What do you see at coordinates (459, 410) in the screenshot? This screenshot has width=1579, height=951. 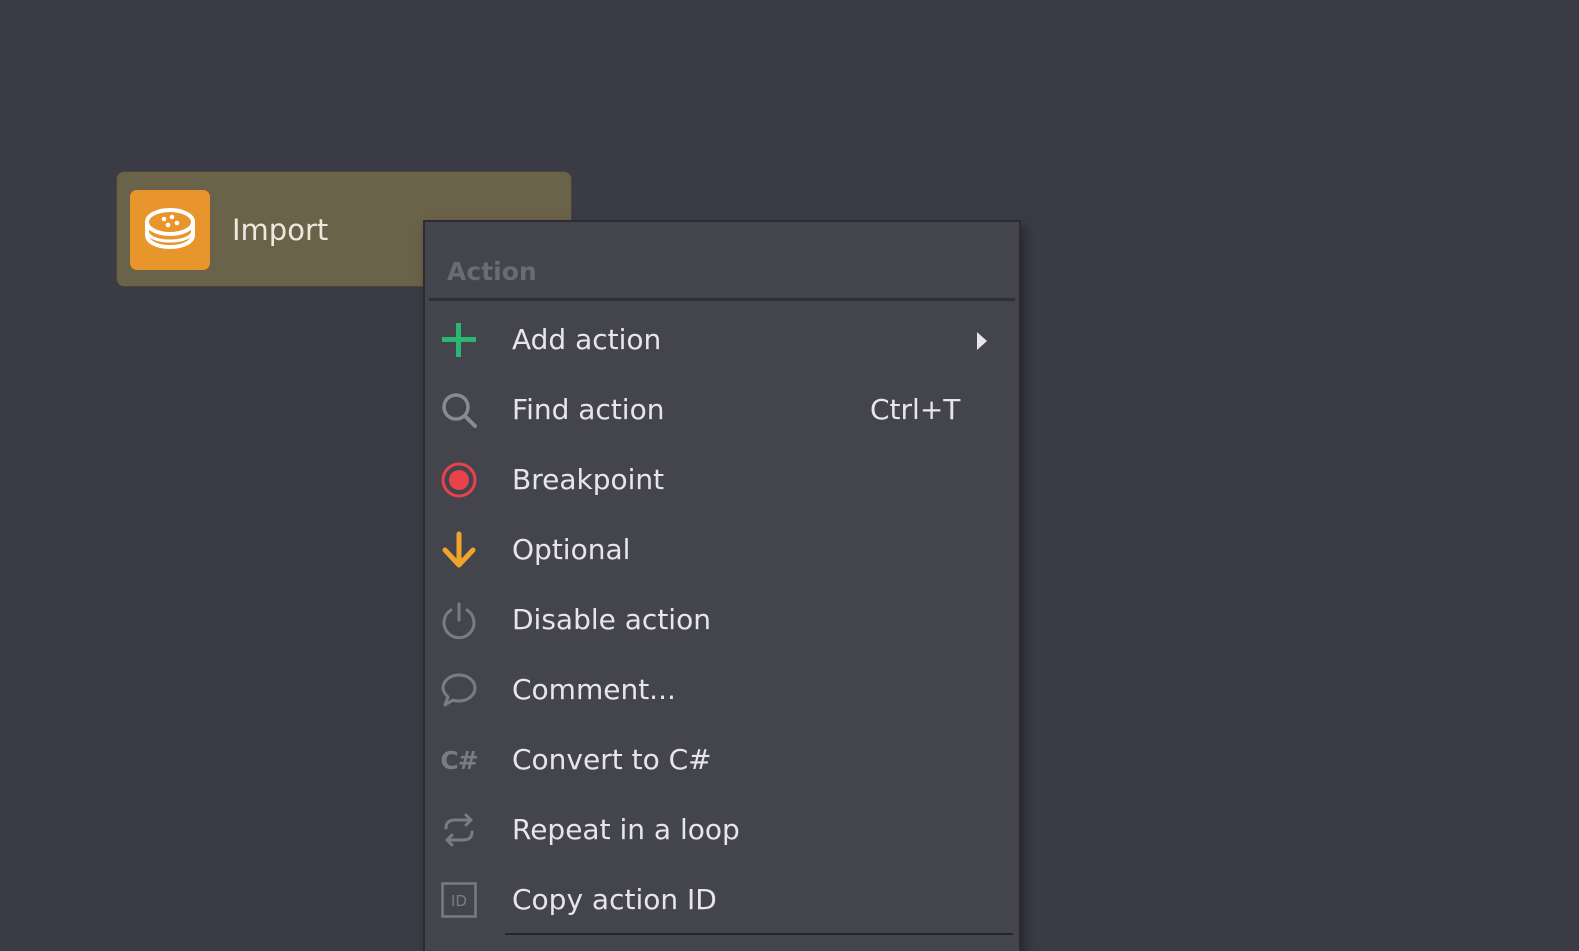 I see `search-icon` at bounding box center [459, 410].